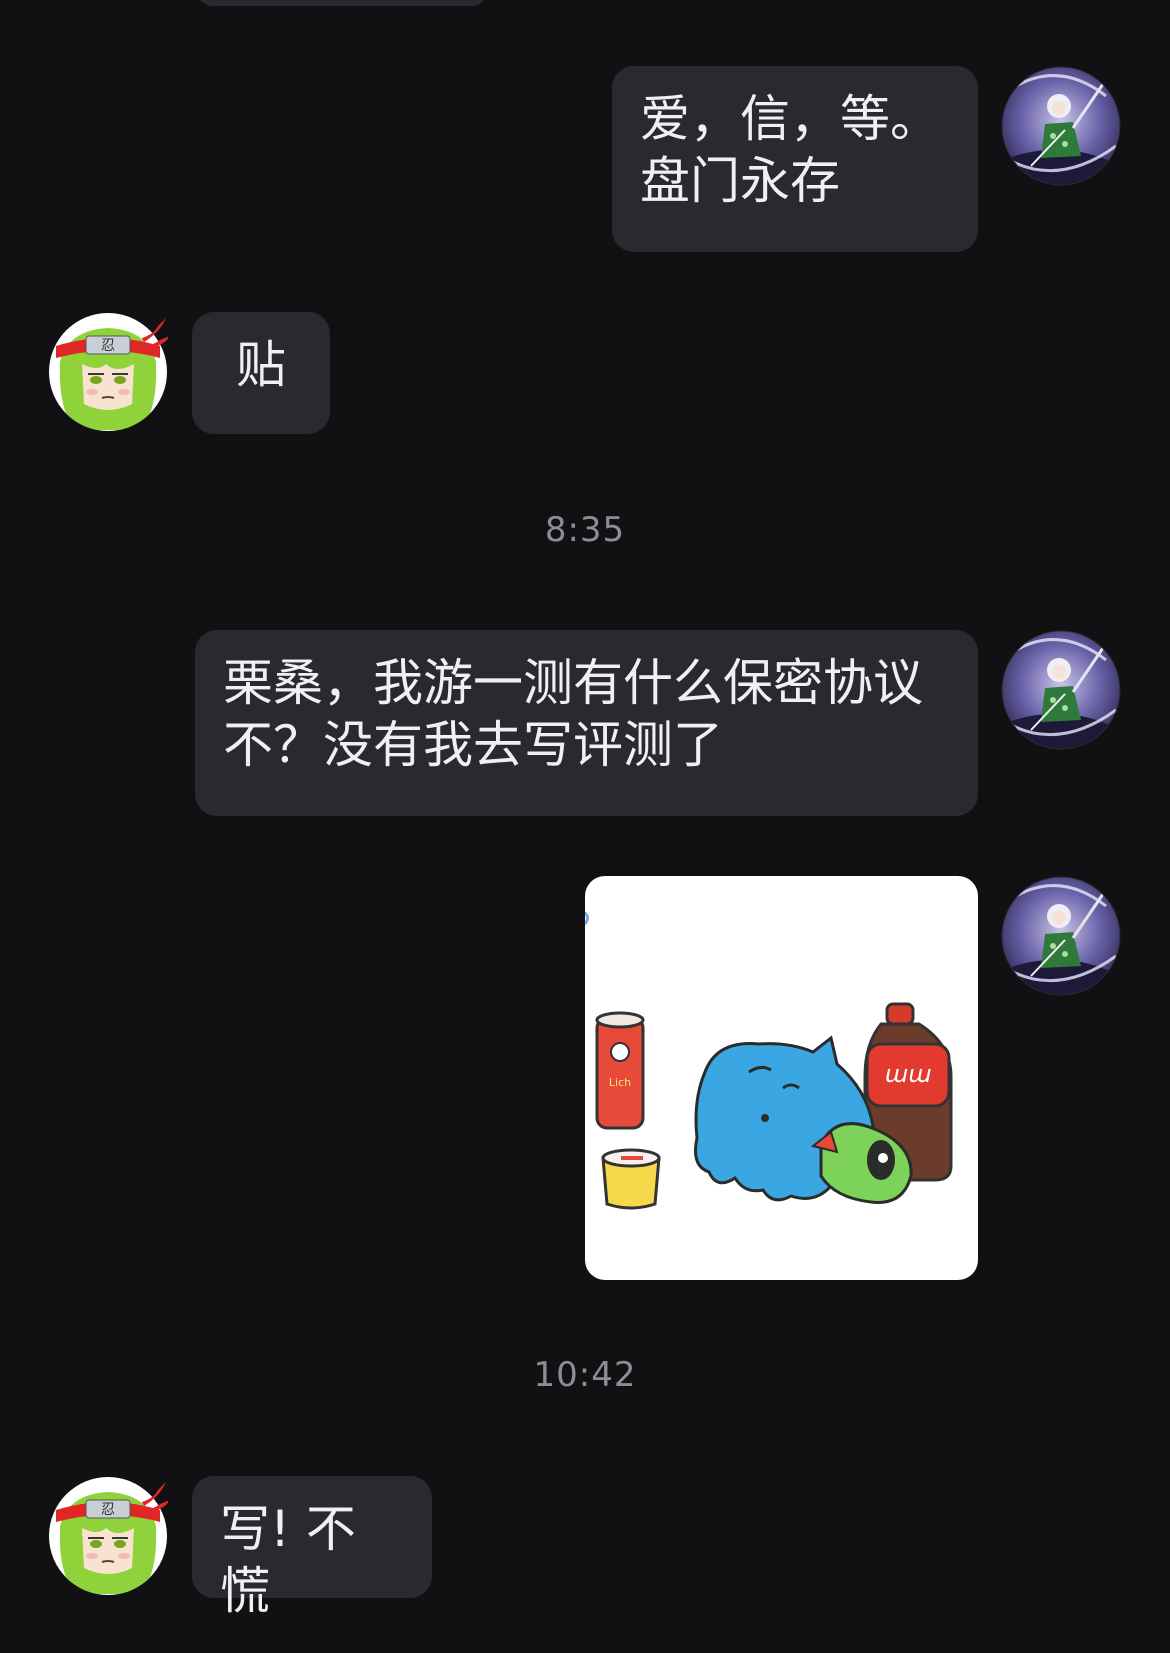 The height and width of the screenshot is (1653, 1170). I want to click on message-bubble-self: 爱，信，等。 盘门永存, so click(795, 159).